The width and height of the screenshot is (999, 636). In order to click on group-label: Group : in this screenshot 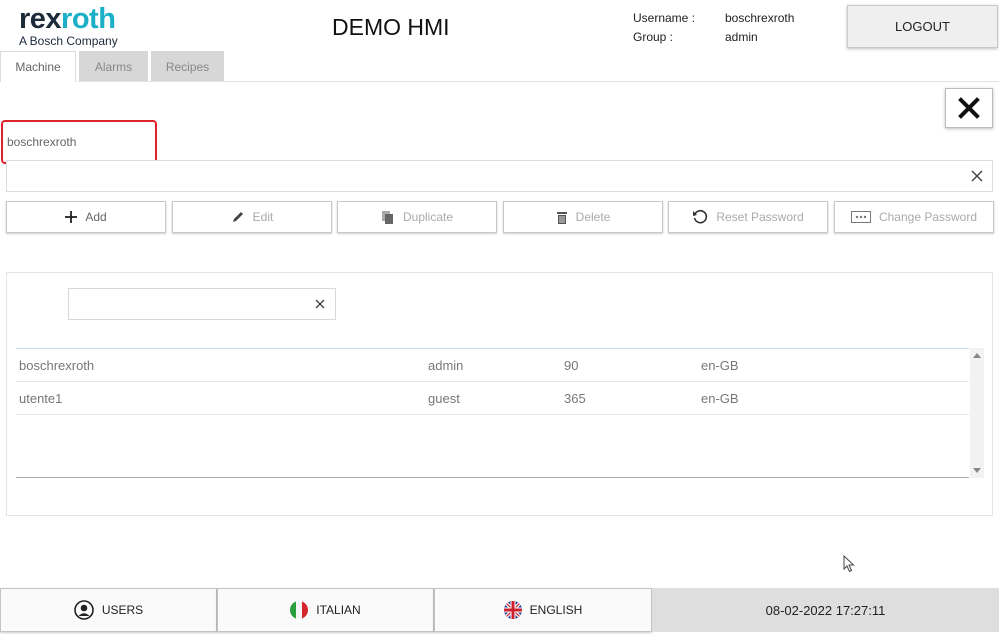, I will do `click(653, 37)`.